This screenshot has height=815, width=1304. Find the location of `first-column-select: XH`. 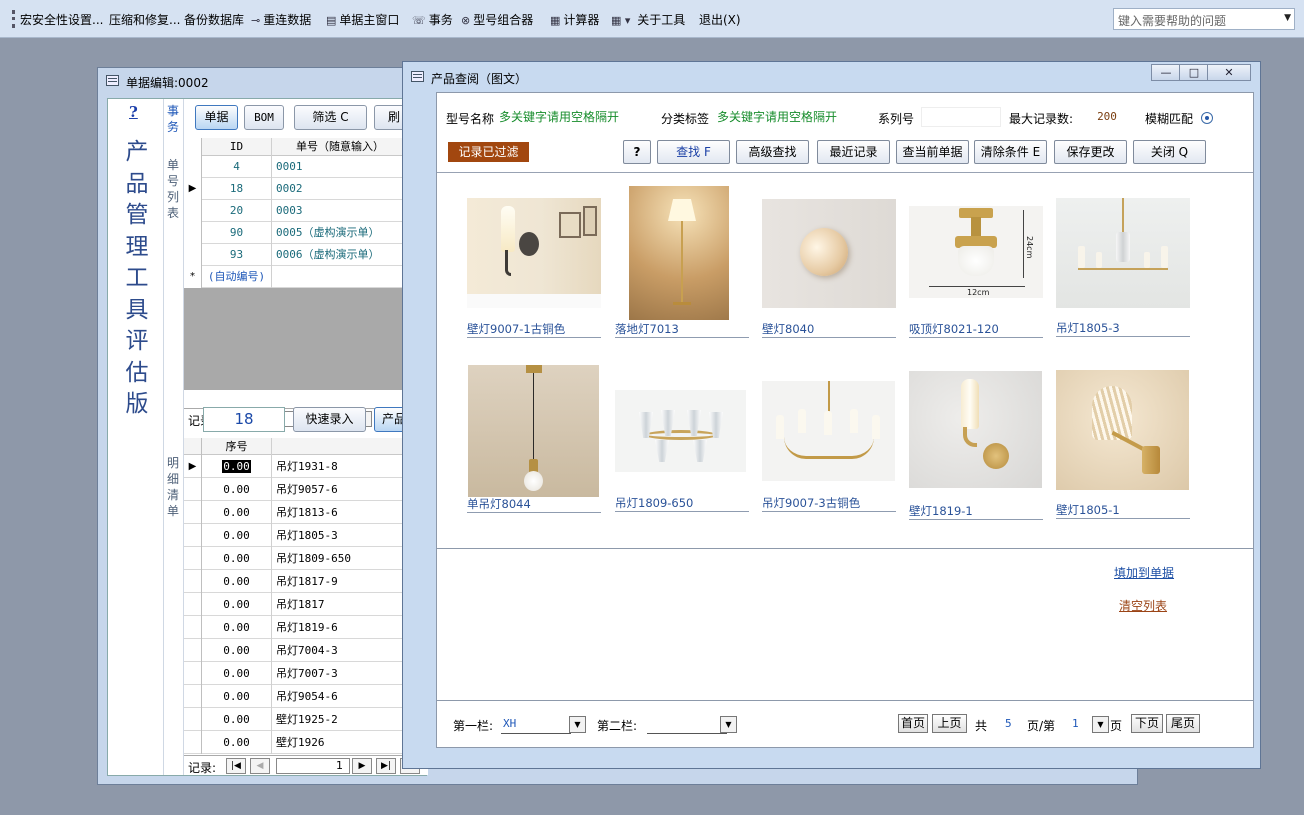

first-column-select: XH is located at coordinates (536, 725).